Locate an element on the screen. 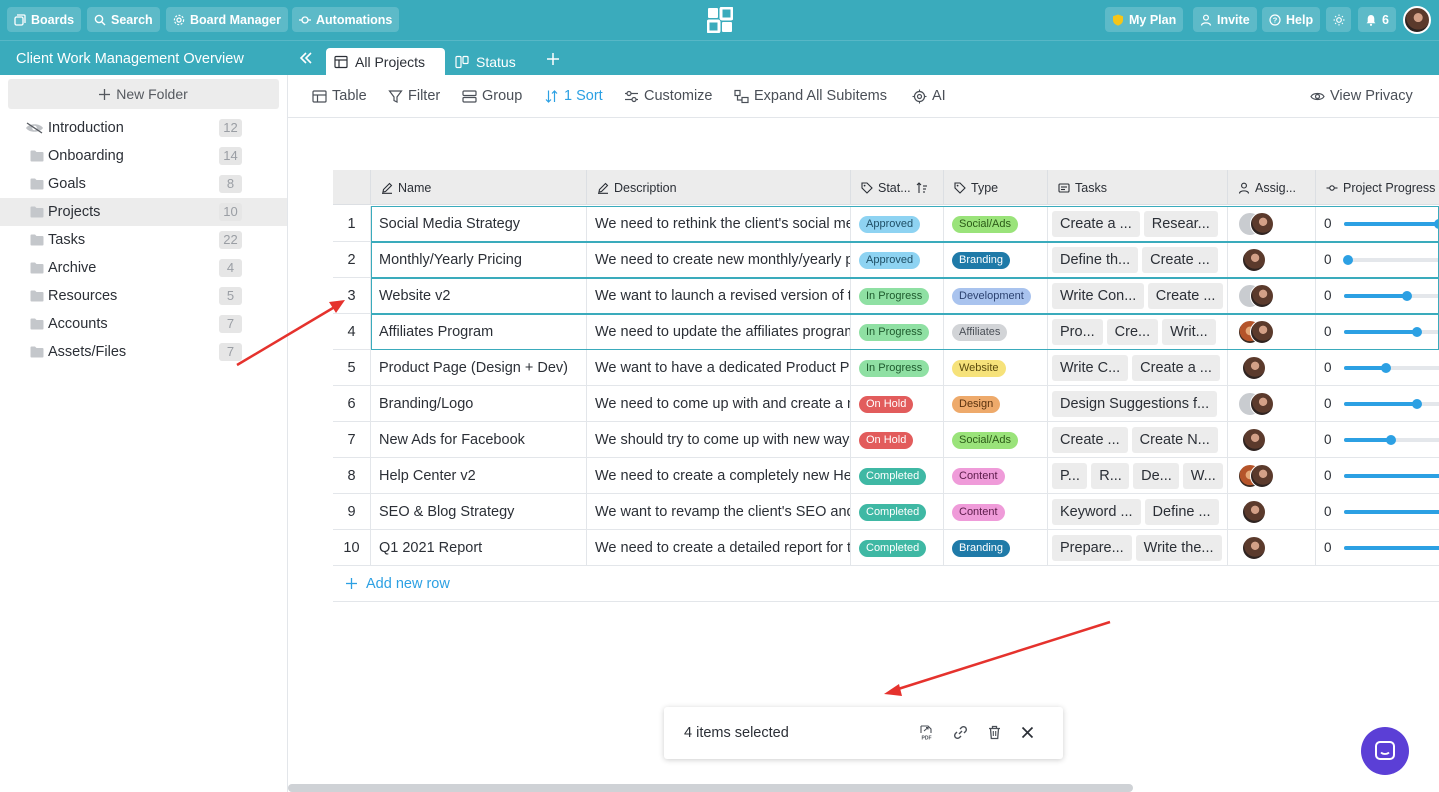  ai-button: AI is located at coordinates (929, 96).